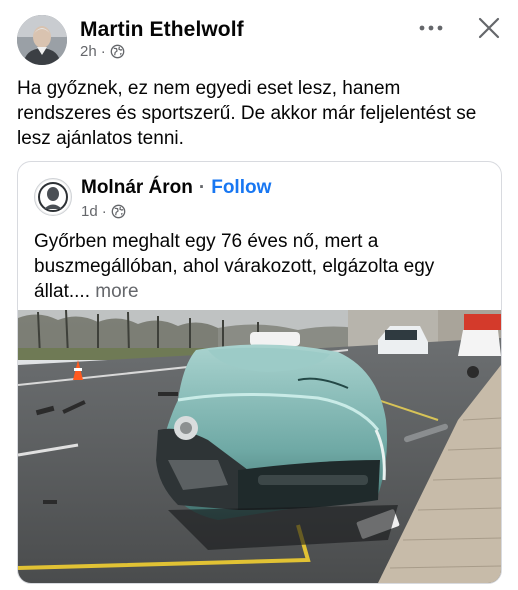  Describe the element at coordinates (88, 51) in the screenshot. I see `post-time: 2h` at that location.